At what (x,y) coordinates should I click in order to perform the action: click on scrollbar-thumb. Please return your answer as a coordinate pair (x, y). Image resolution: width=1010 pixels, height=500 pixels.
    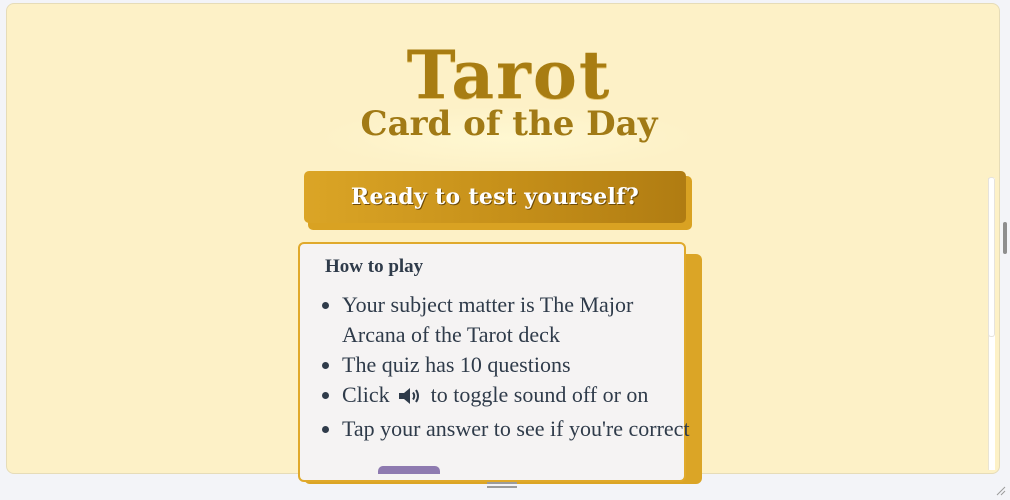
    Looking at the image, I should click on (991, 257).